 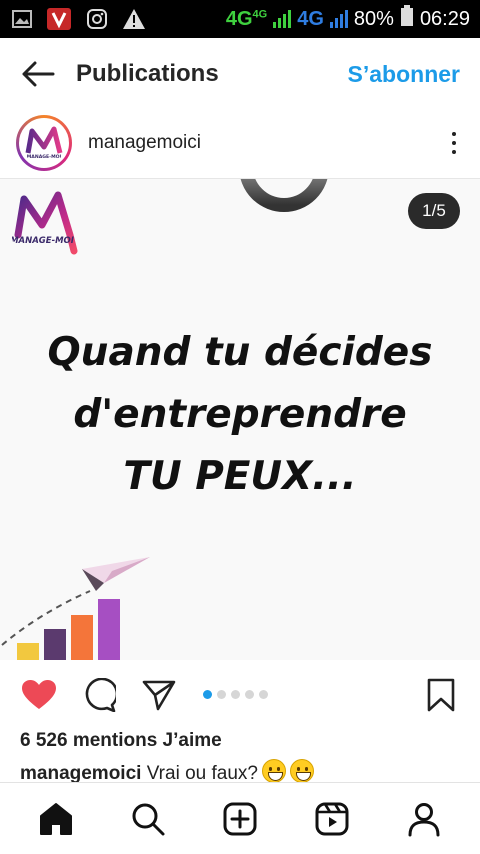 What do you see at coordinates (44, 228) in the screenshot?
I see `brand-logo: MANAGE-MOI` at bounding box center [44, 228].